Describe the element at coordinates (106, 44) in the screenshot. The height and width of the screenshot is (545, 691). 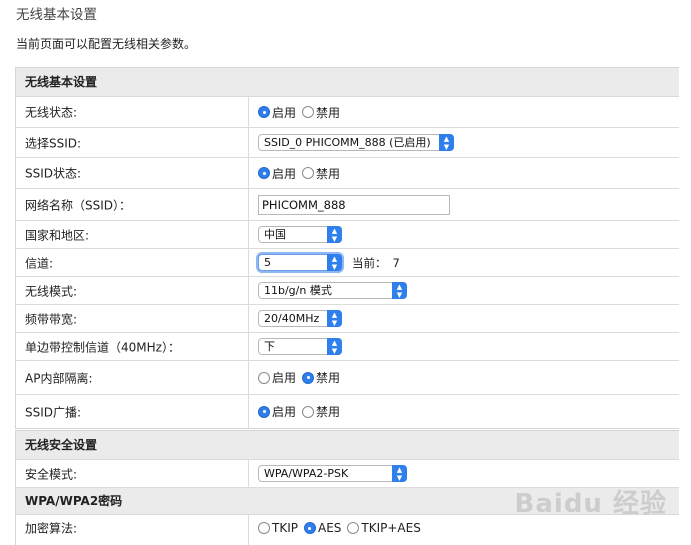
I see `page-description: 当前页面可以配置无线相关参数。` at that location.